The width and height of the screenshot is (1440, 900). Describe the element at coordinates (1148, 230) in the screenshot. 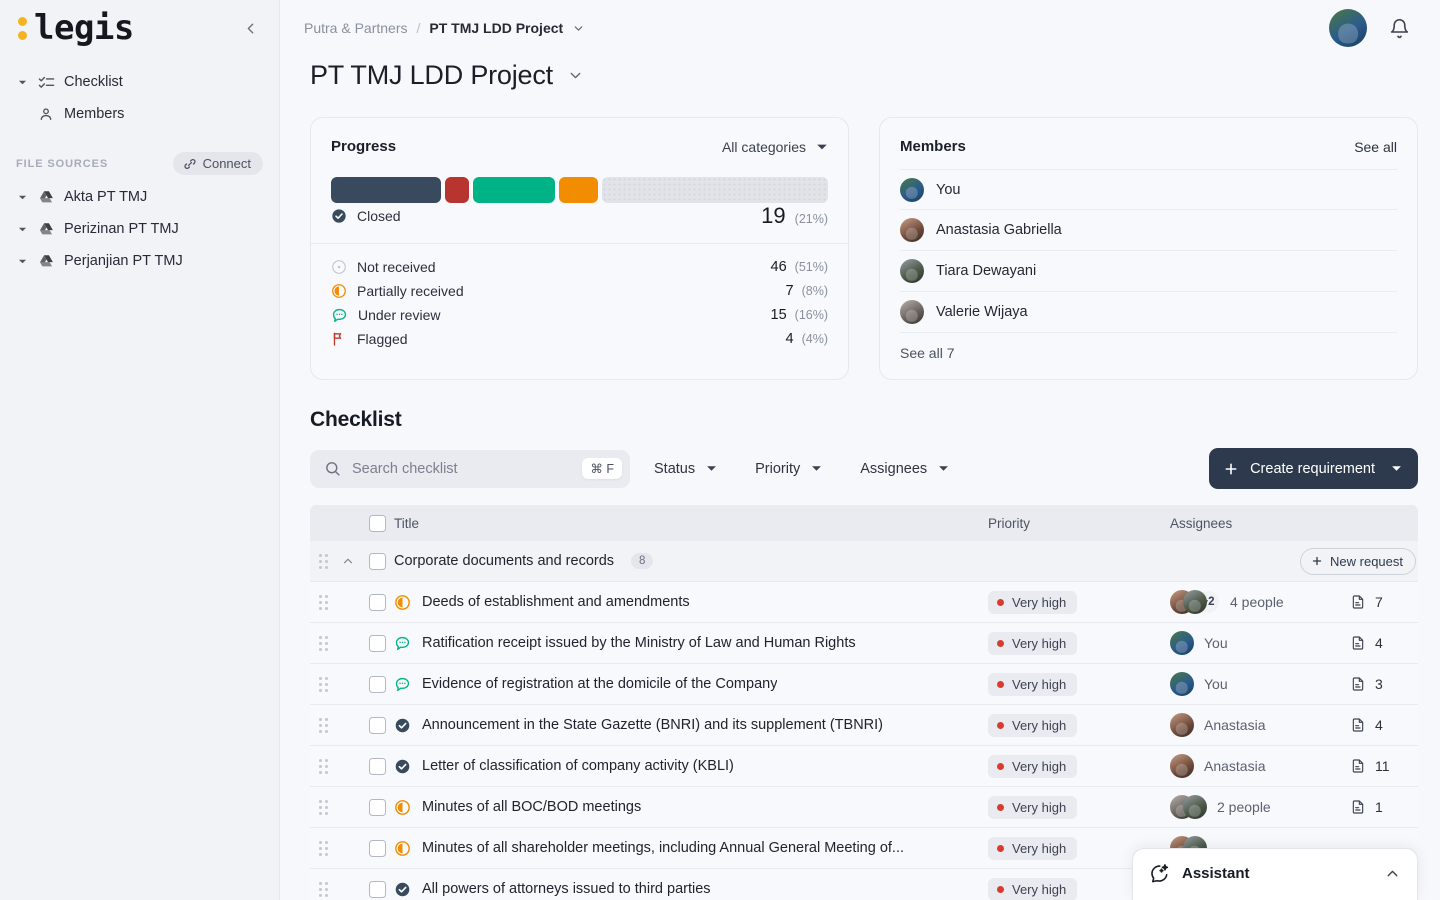

I see `member-row: Anastasia Gabriella` at that location.